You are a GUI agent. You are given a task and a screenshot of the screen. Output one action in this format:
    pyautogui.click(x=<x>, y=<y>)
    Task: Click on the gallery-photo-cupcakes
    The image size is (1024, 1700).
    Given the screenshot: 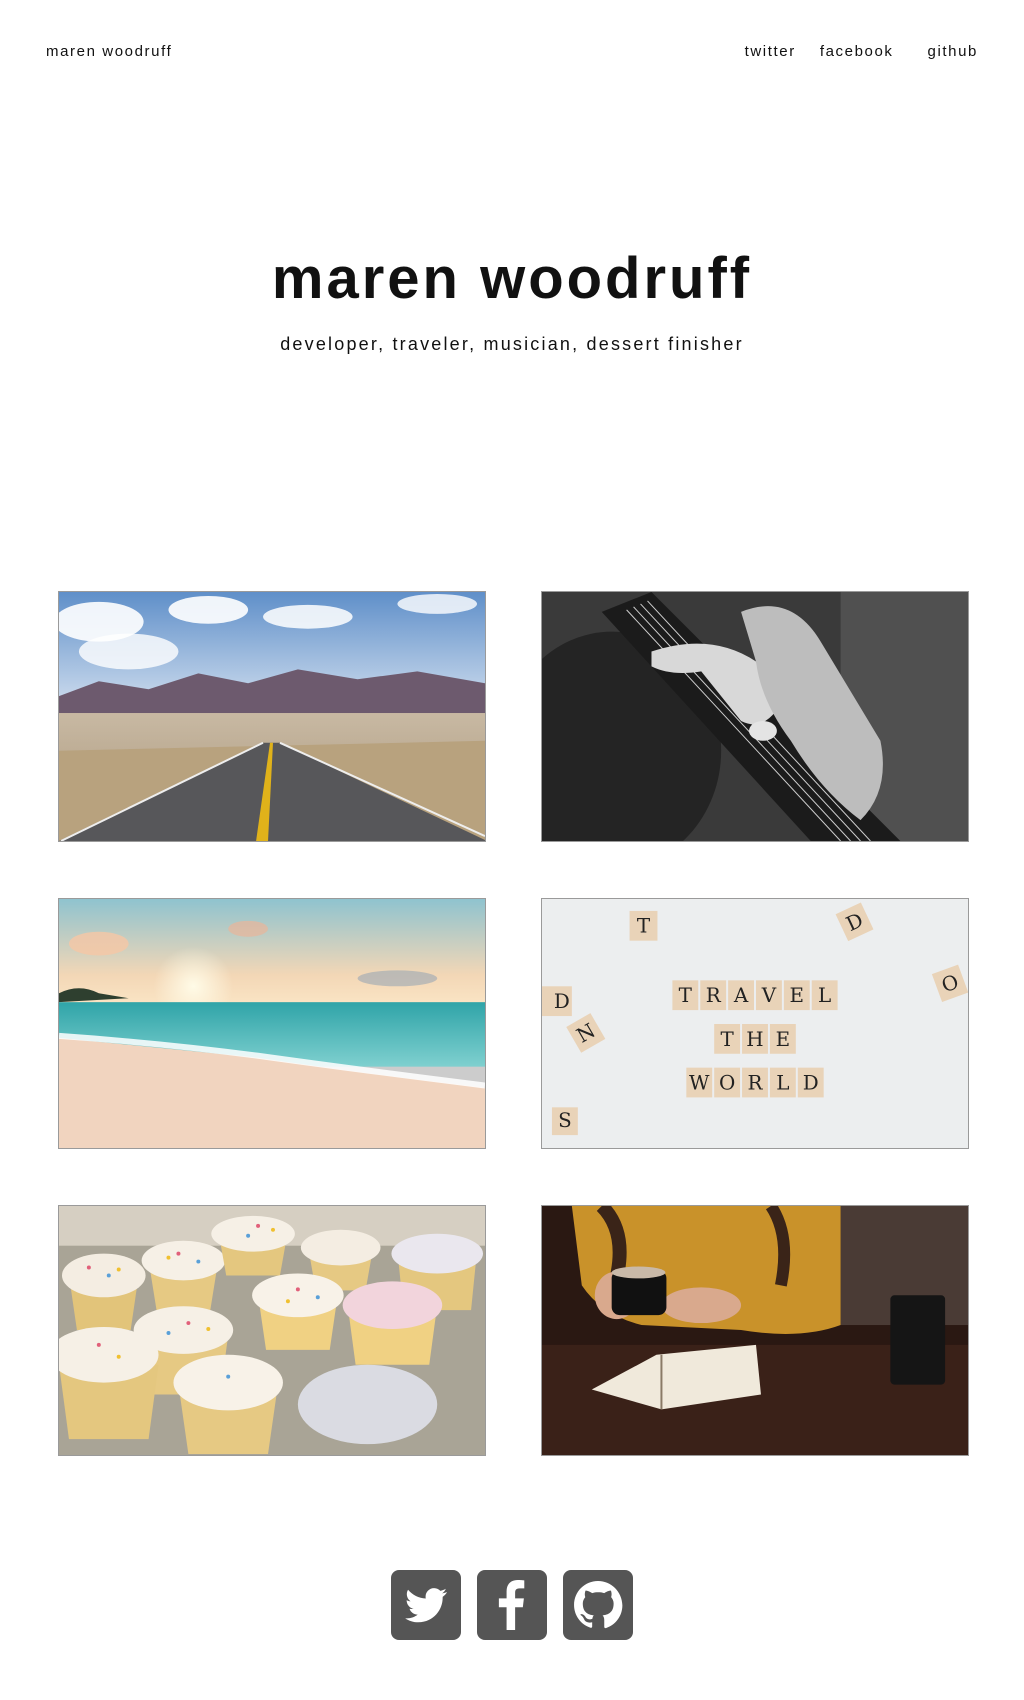 What is the action you would take?
    pyautogui.click(x=272, y=1330)
    